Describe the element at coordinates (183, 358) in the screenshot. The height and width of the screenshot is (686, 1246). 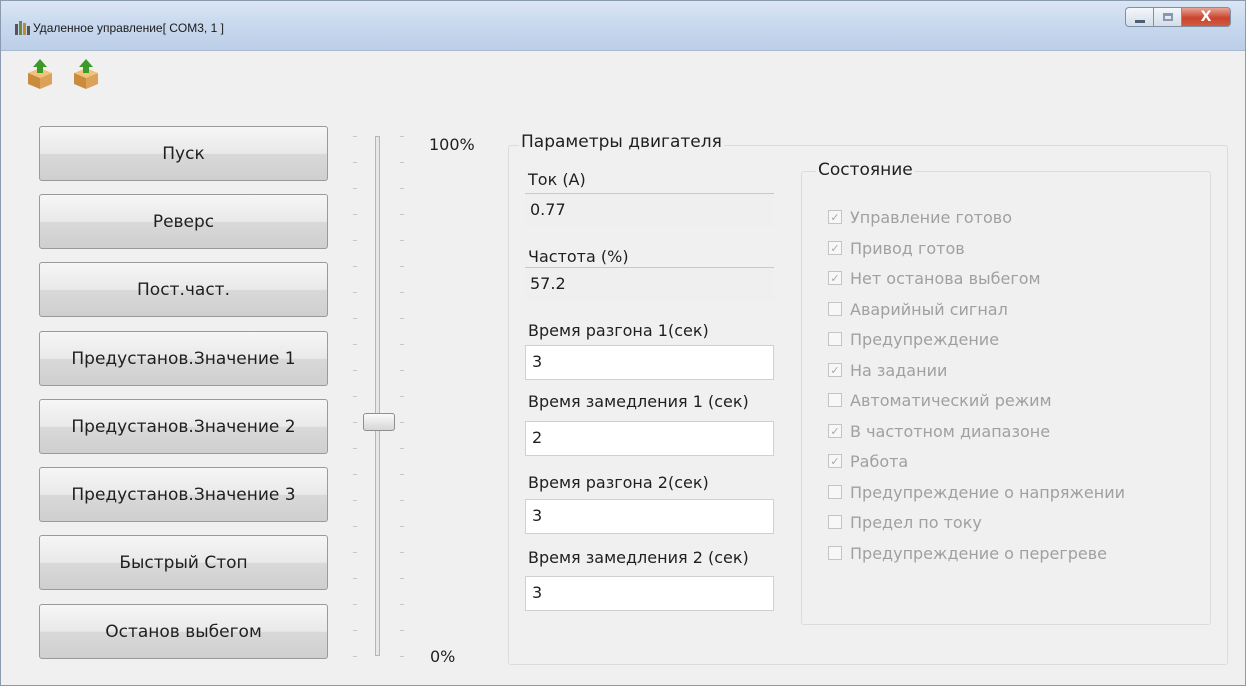
I see `preset-1-button: Предустанов.Значение 1` at that location.